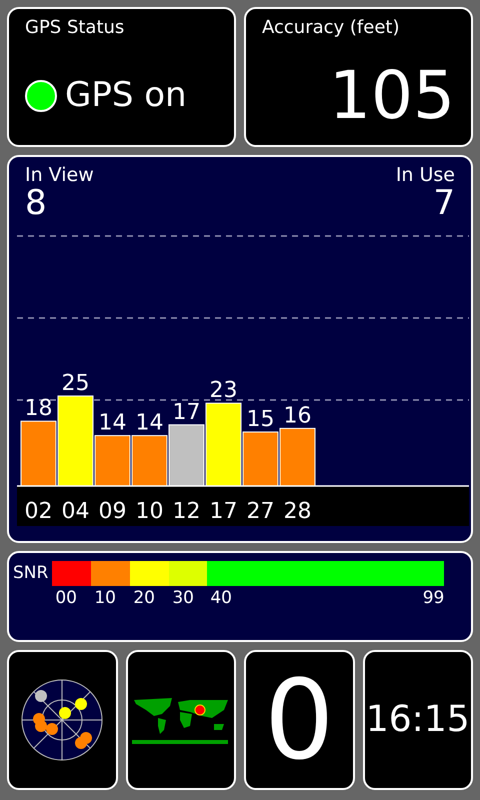 This screenshot has height=800, width=480. I want to click on in-use-count: 7, so click(444, 203).